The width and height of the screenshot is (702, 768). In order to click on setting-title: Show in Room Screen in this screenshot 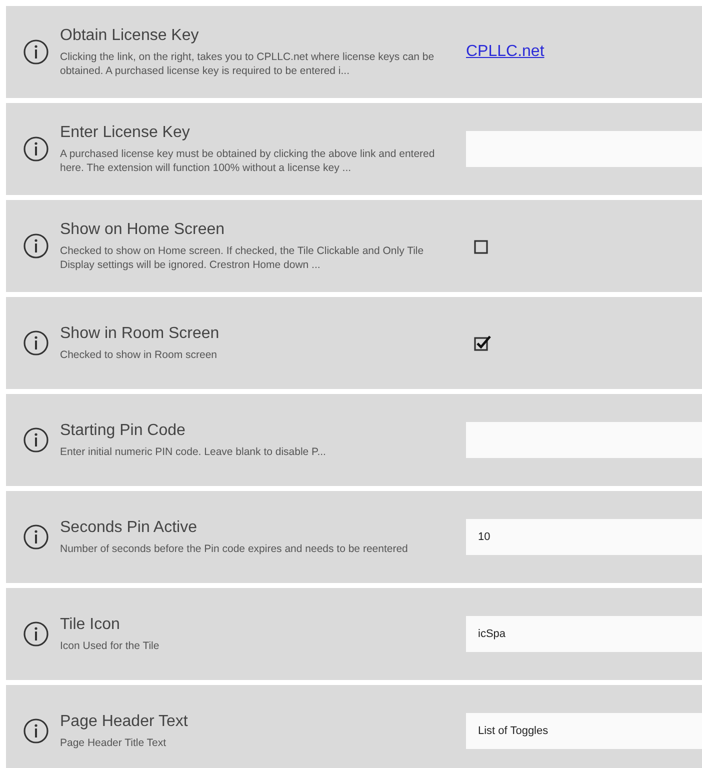, I will do `click(140, 334)`.